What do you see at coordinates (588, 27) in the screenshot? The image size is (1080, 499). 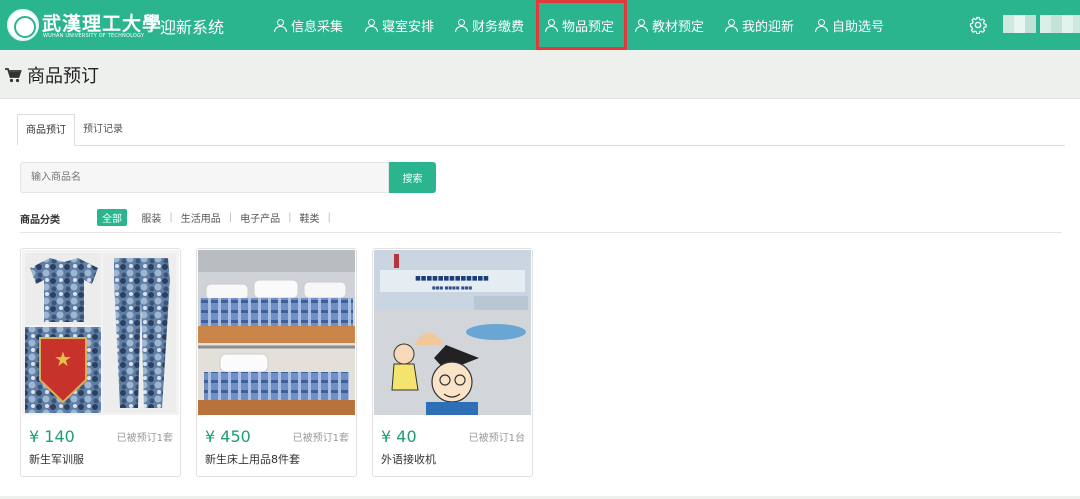 I see `nav-item-label: 物品预定` at bounding box center [588, 27].